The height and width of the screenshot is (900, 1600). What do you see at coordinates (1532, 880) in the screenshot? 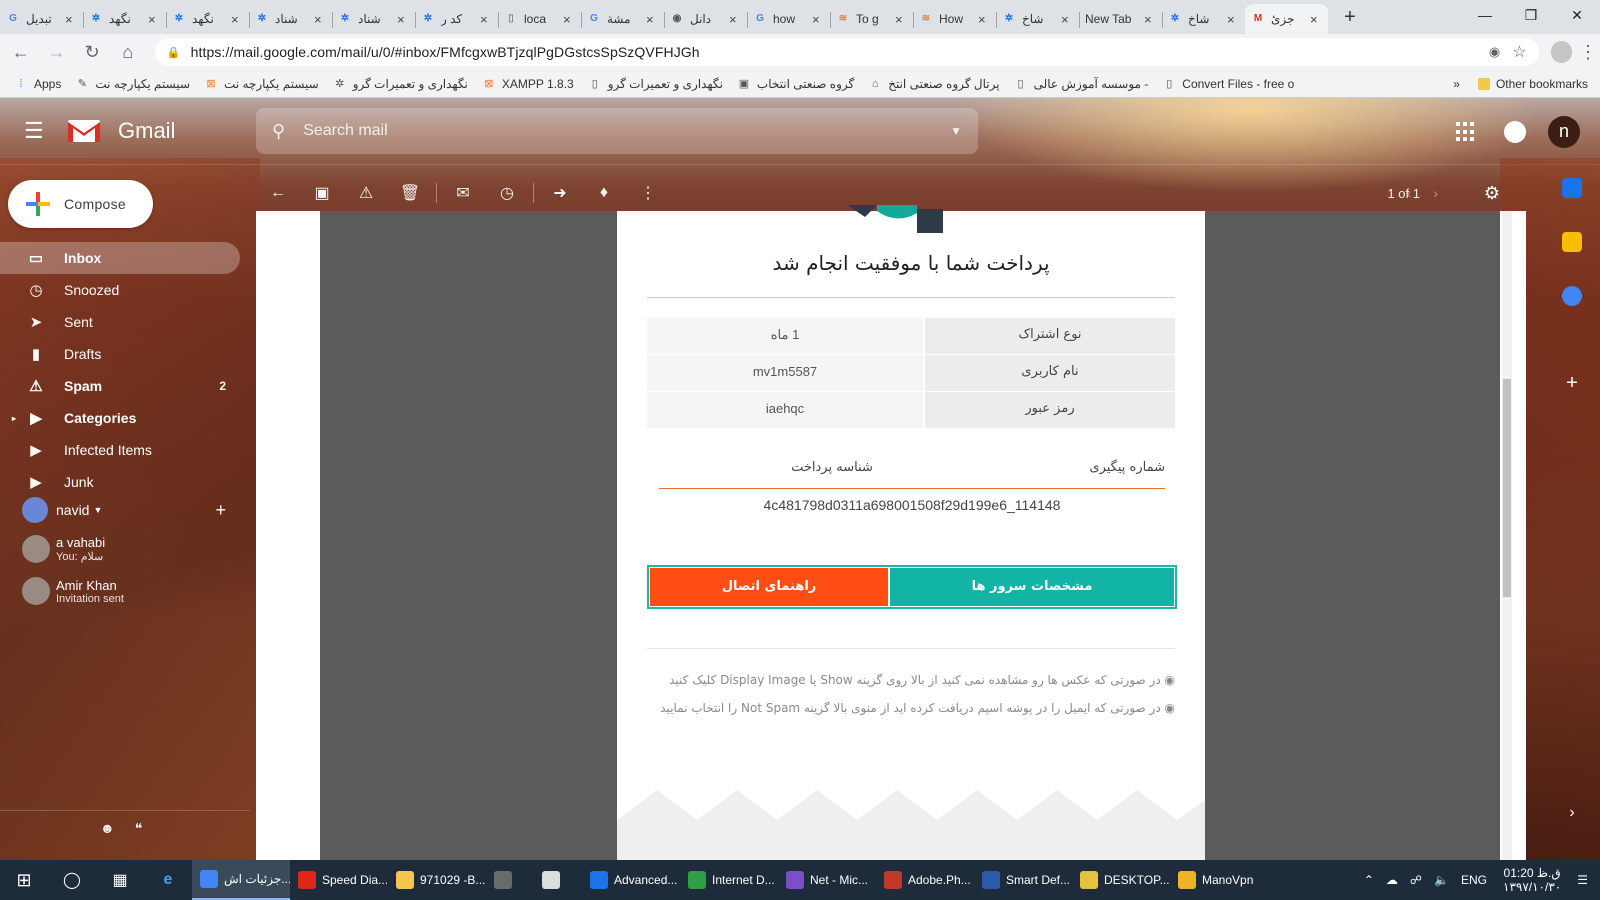
I see `clock: 01:20 ق.ظ ۱۳۹۷/۱۰/۳۰` at bounding box center [1532, 880].